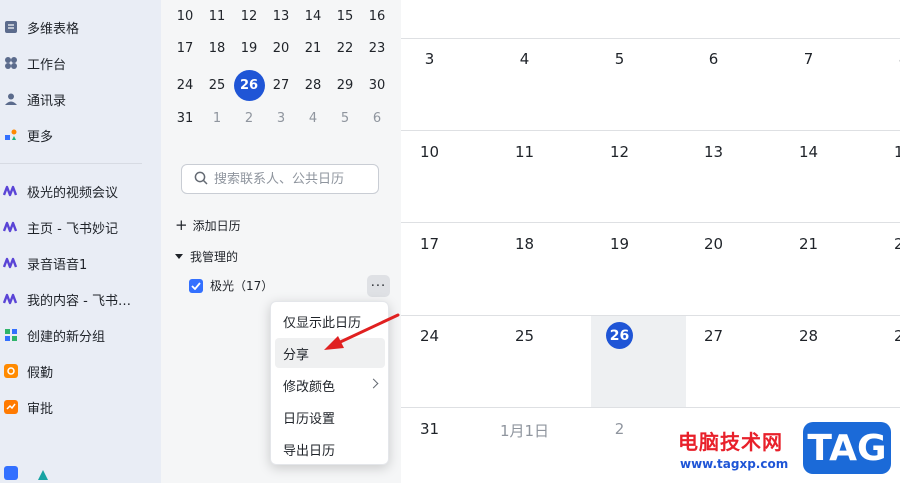  I want to click on month-day-number: 28, so click(808, 336).